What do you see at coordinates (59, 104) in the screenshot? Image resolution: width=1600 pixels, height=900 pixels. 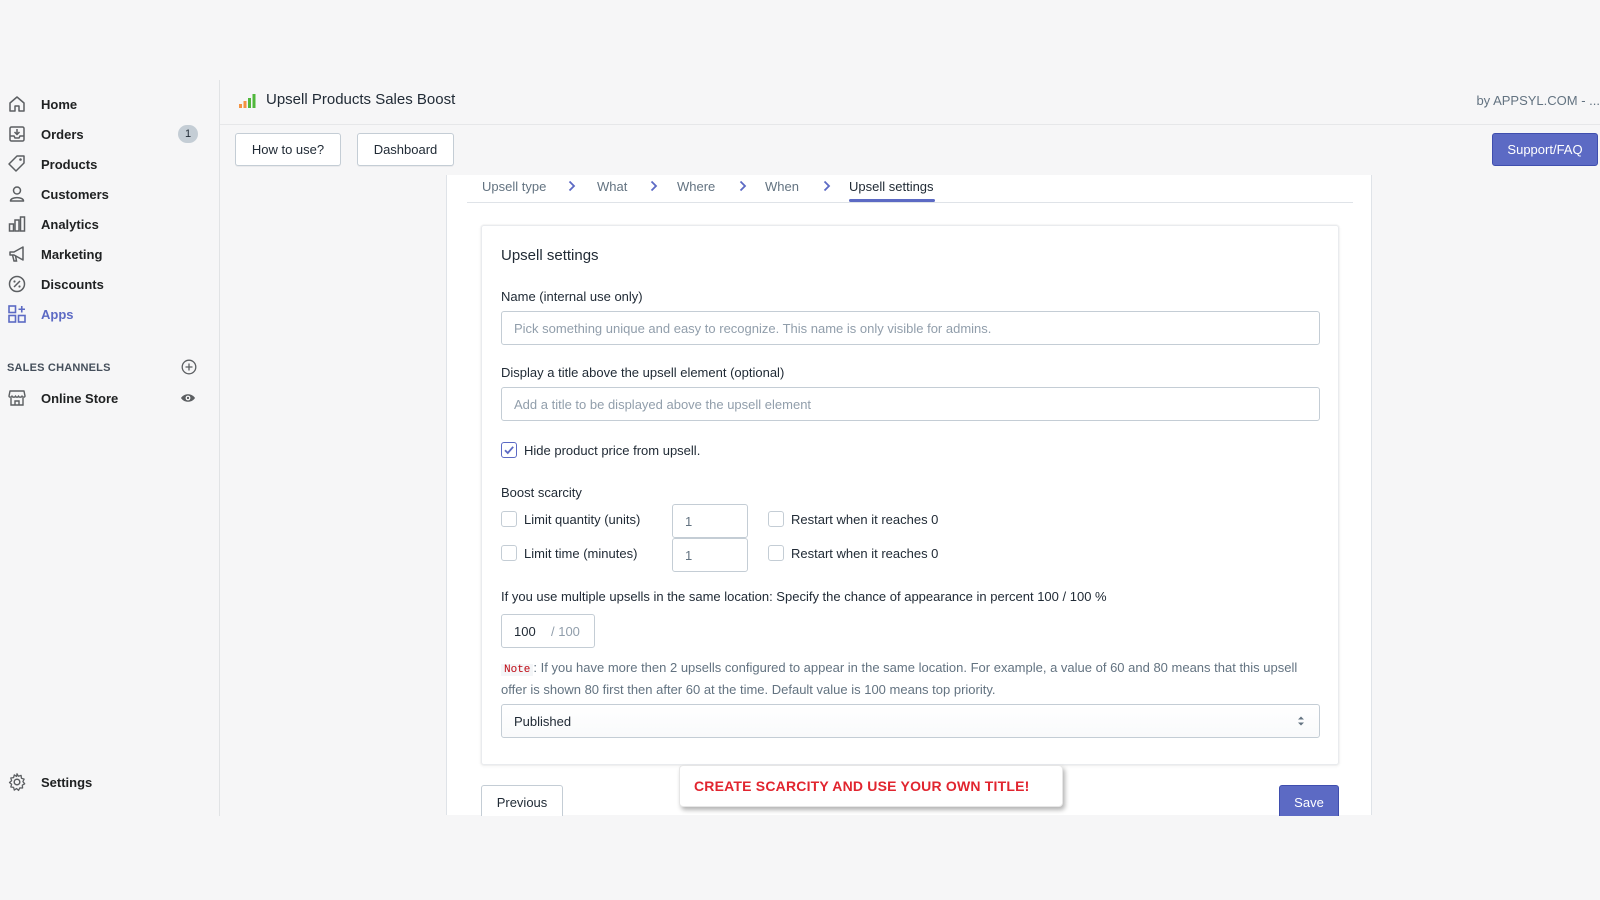 I see `sidebar-item-label: Home` at bounding box center [59, 104].